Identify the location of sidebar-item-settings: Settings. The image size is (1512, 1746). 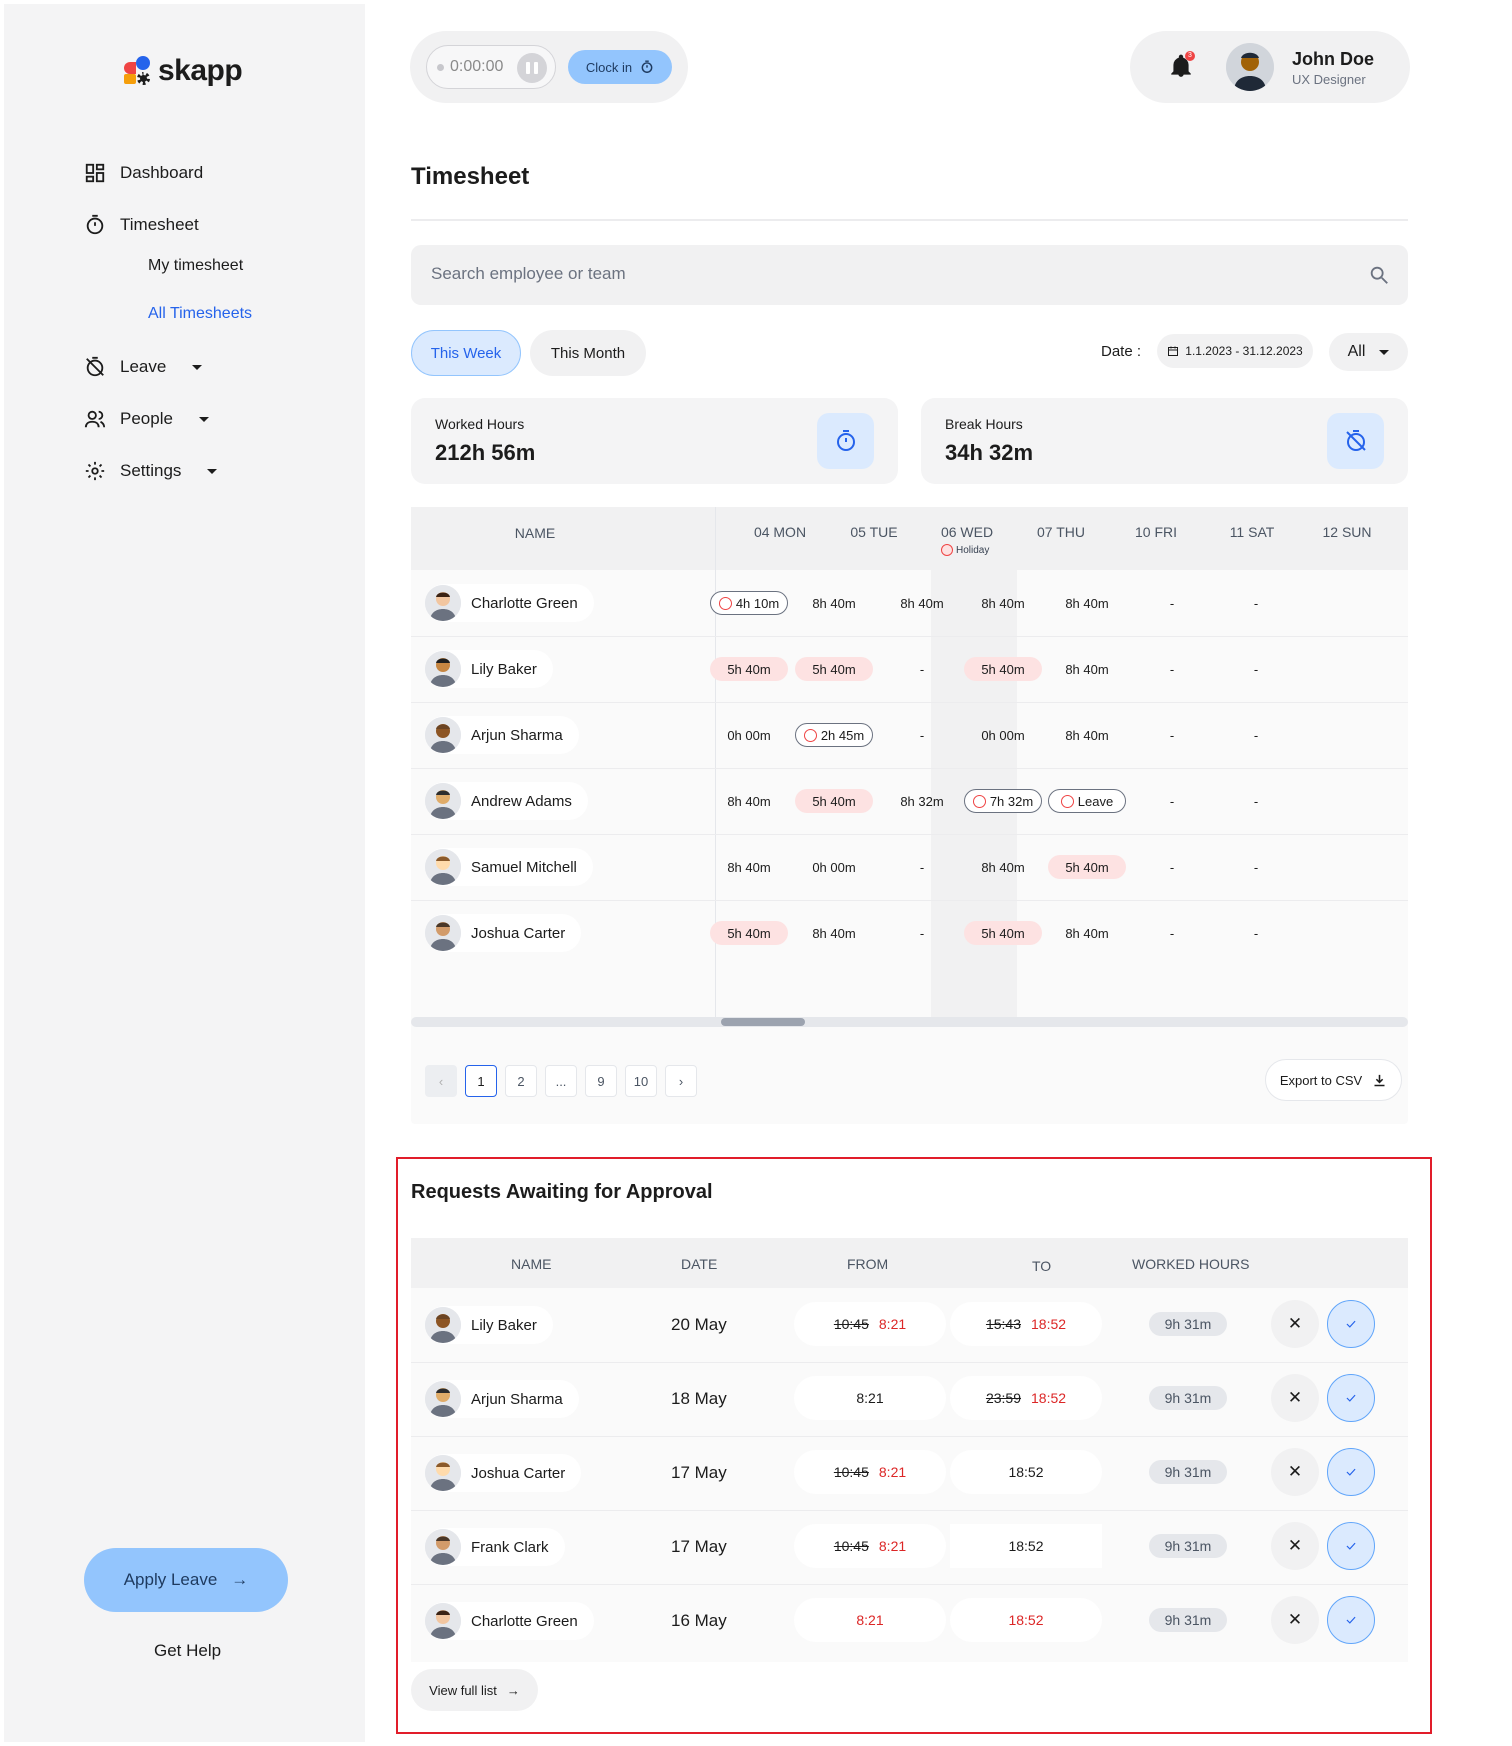
(151, 471).